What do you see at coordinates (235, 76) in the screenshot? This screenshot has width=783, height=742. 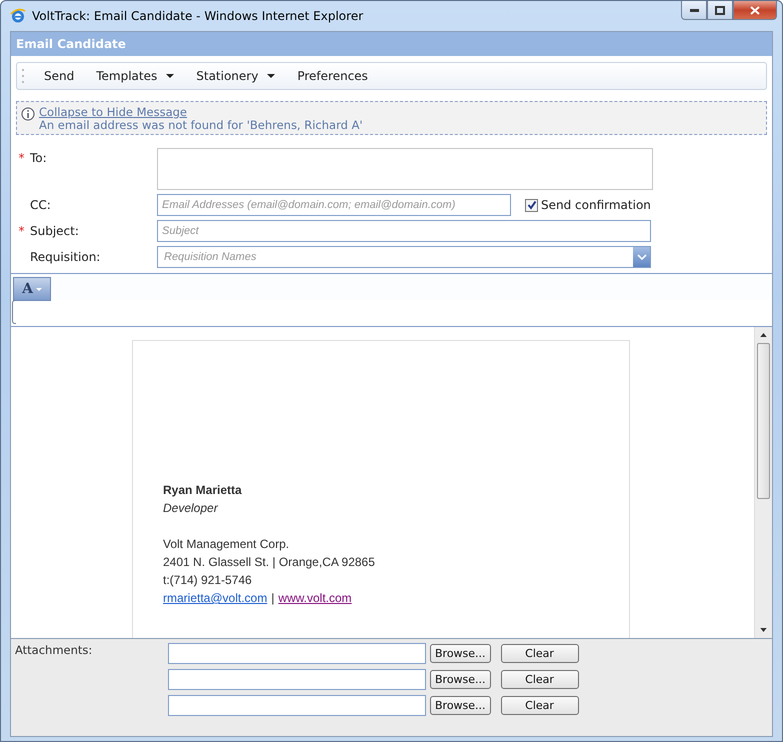 I see `toolbar-button: Stationery` at bounding box center [235, 76].